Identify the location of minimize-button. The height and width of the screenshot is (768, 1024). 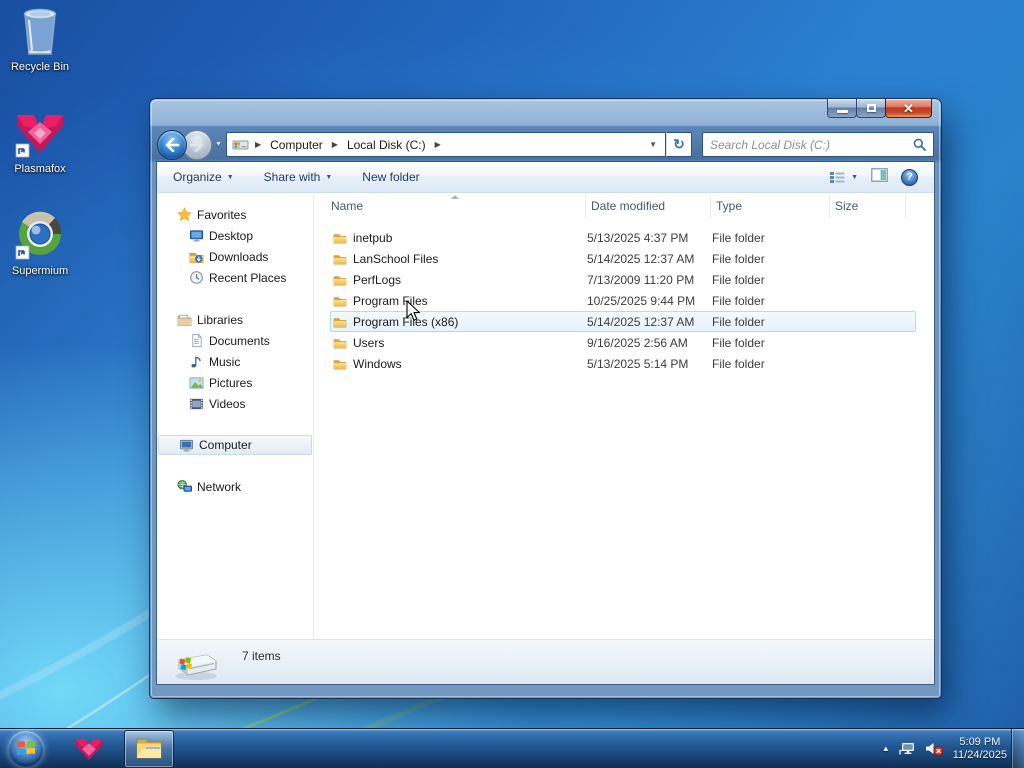
(842, 108).